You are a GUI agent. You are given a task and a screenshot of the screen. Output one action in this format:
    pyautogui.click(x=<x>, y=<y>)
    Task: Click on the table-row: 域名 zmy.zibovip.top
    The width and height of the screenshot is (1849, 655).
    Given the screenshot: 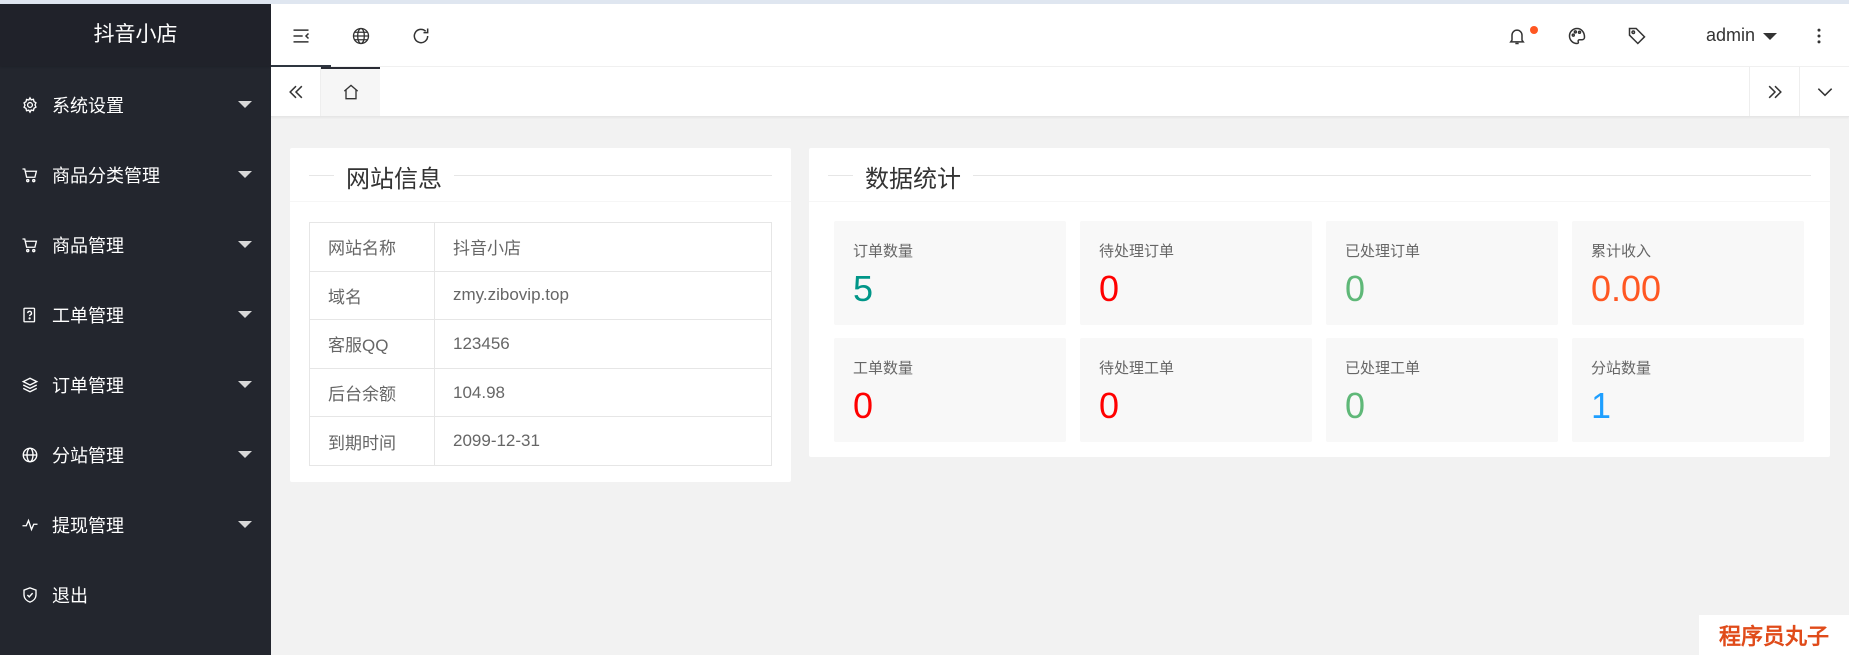 What is the action you would take?
    pyautogui.click(x=540, y=295)
    